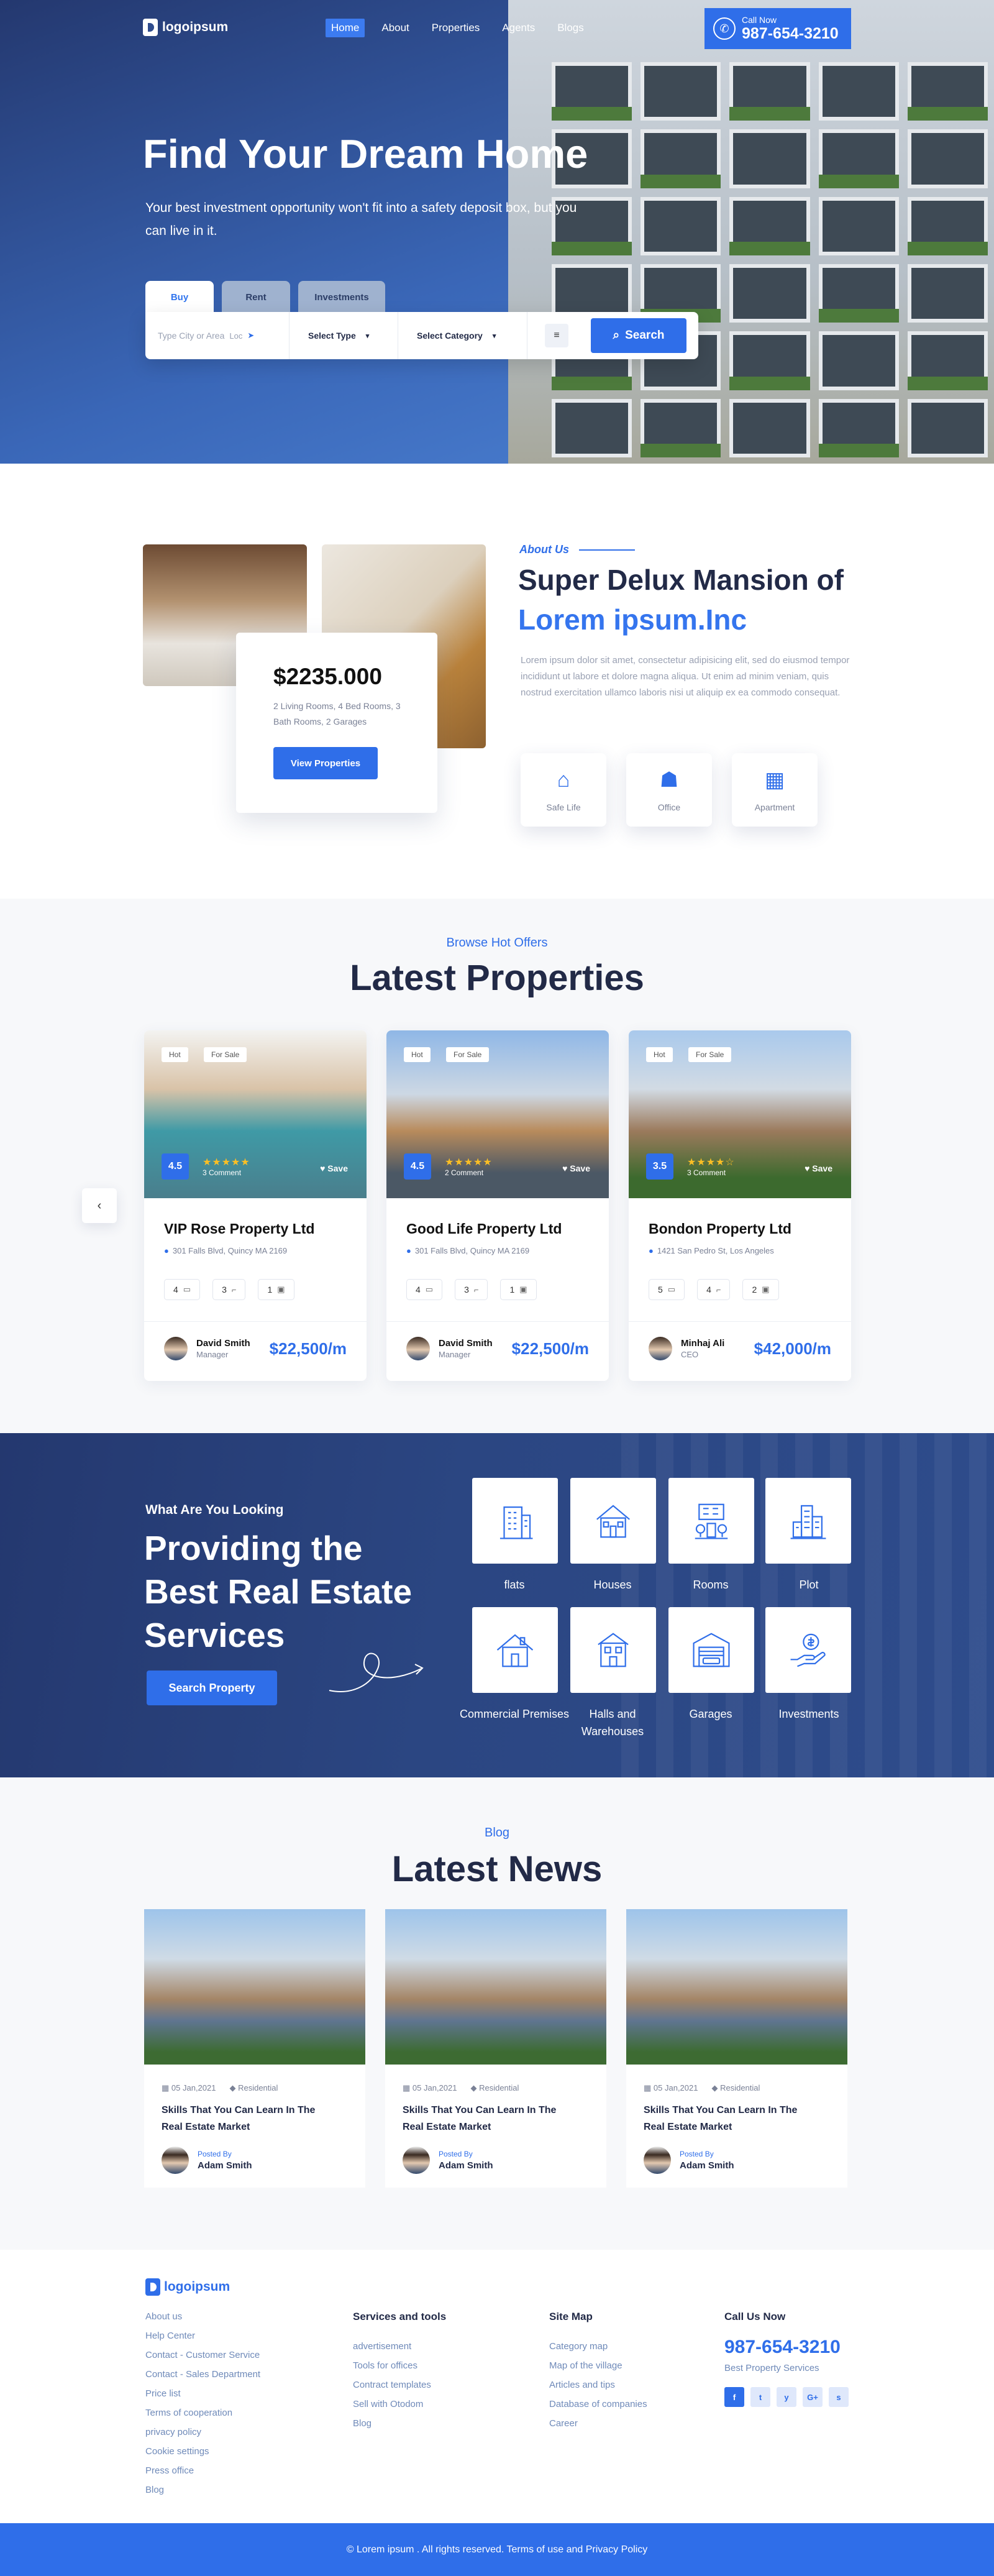 Image resolution: width=994 pixels, height=2576 pixels. What do you see at coordinates (217, 335) in the screenshot?
I see `search-input: Type City or Area Loc ➤` at bounding box center [217, 335].